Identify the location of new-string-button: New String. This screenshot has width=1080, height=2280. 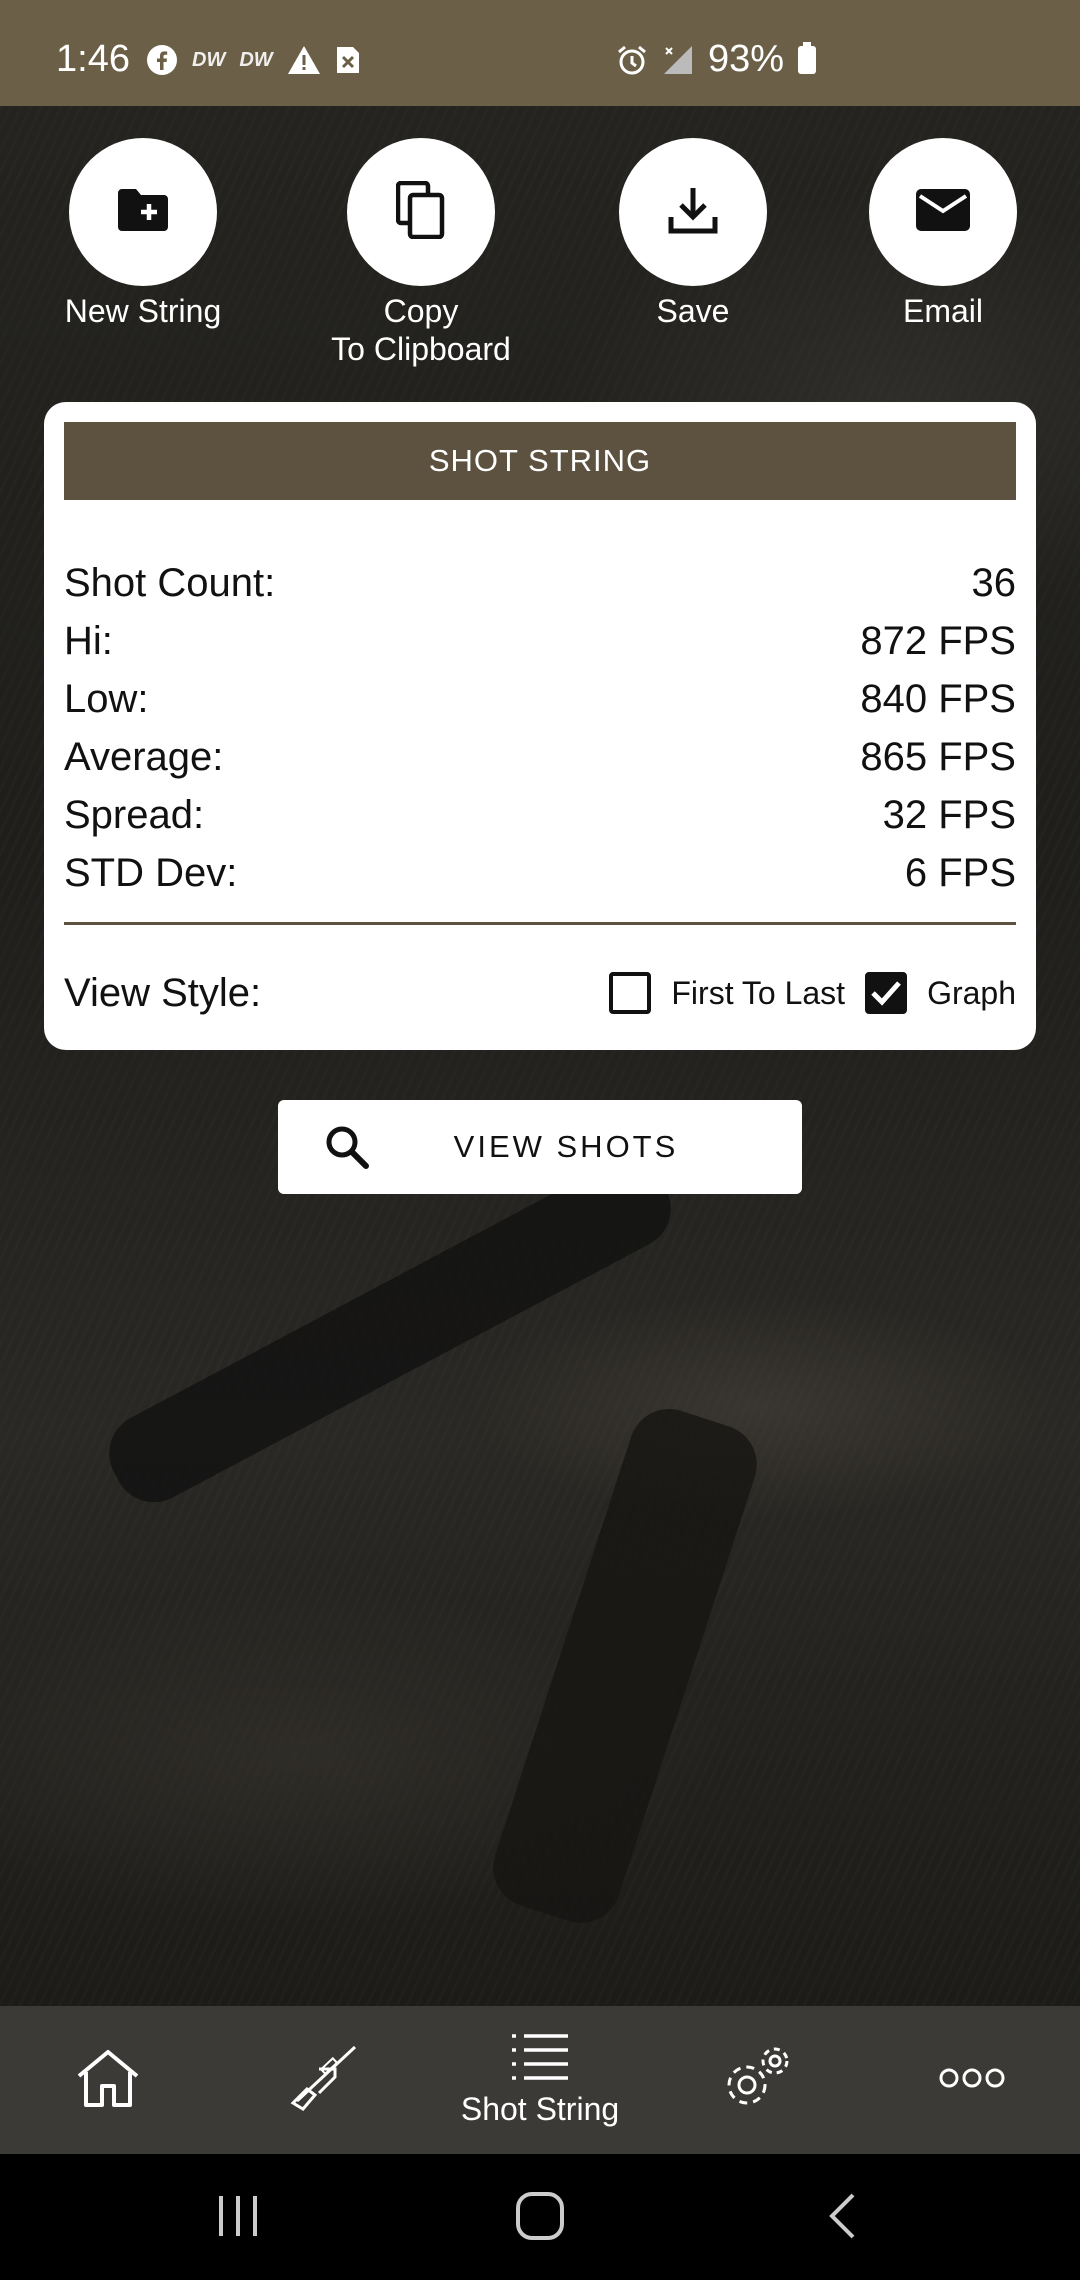
(143, 234).